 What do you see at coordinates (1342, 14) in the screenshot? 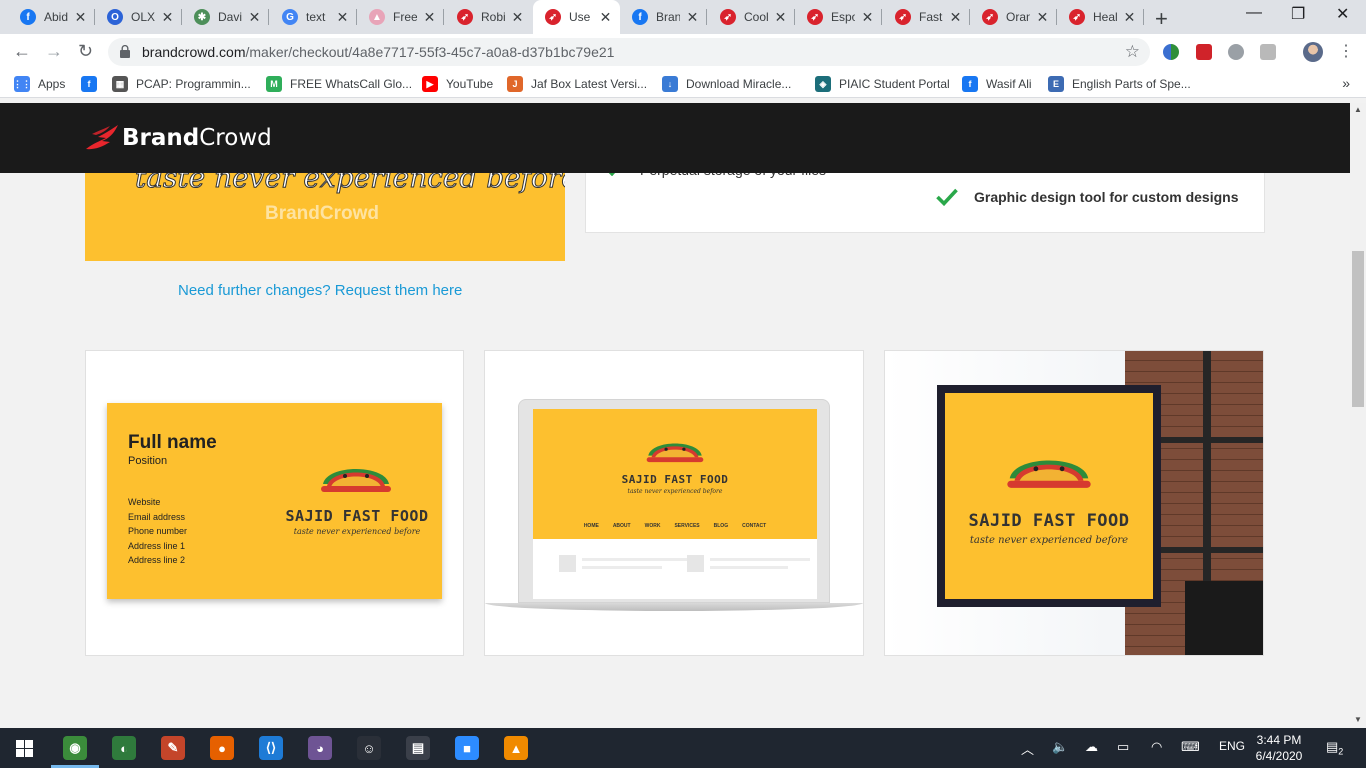
I see `close-window-icon: ✕` at bounding box center [1342, 14].